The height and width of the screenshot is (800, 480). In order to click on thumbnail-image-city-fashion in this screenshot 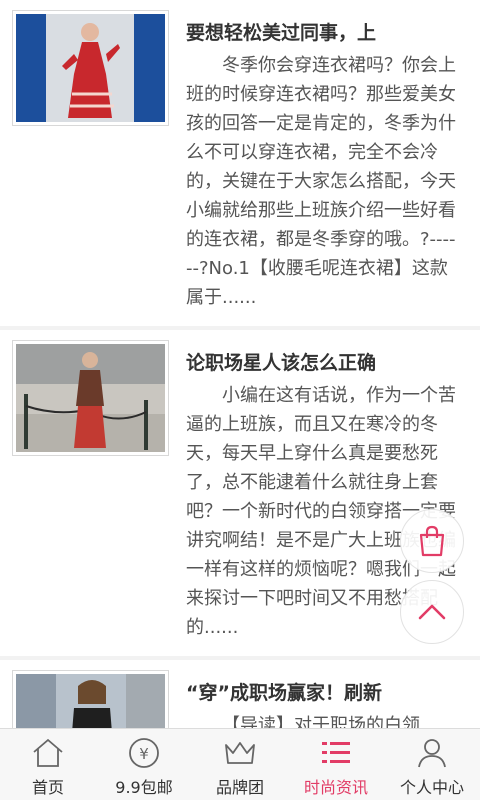, I will do `click(90, 701)`.